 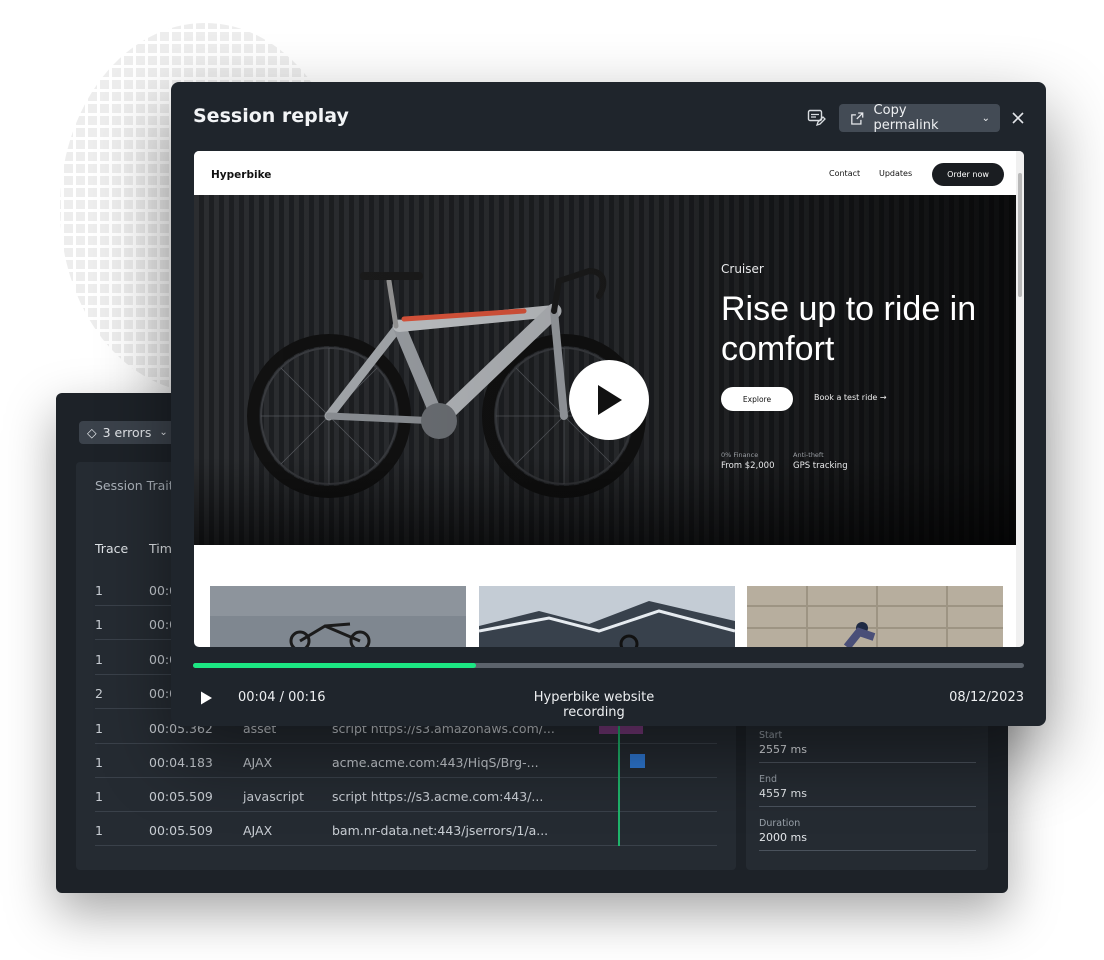 I want to click on detail-duration: Duration 2000 ms, so click(x=867, y=834).